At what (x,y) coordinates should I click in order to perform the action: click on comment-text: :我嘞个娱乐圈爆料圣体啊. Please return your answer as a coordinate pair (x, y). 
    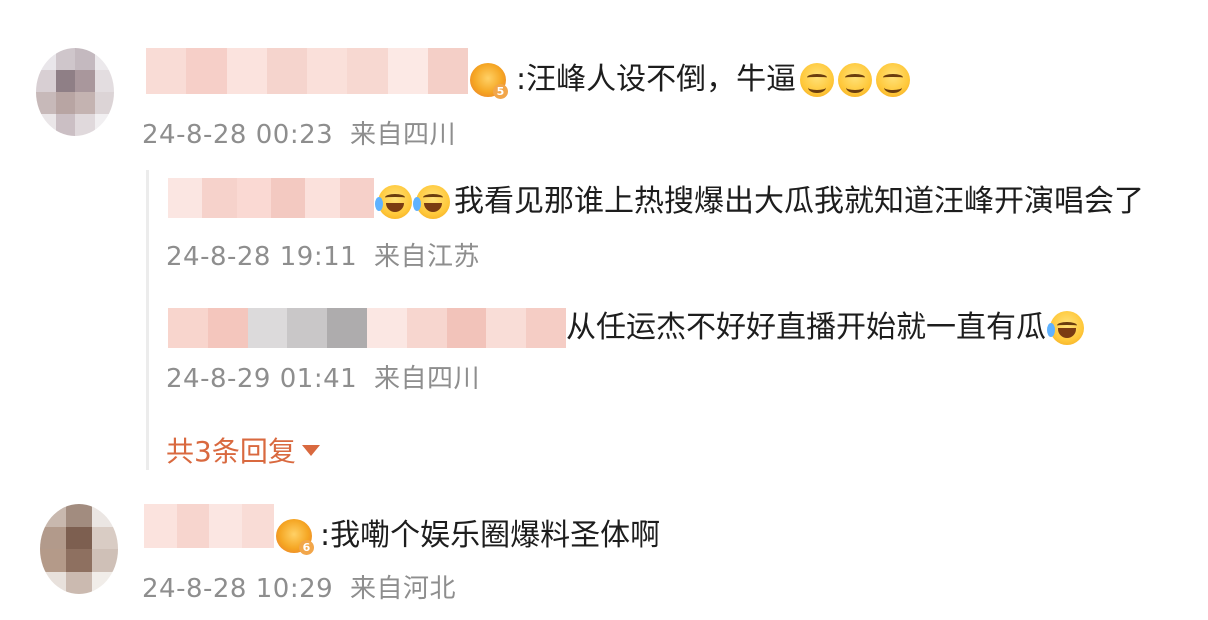
    Looking at the image, I should click on (490, 535).